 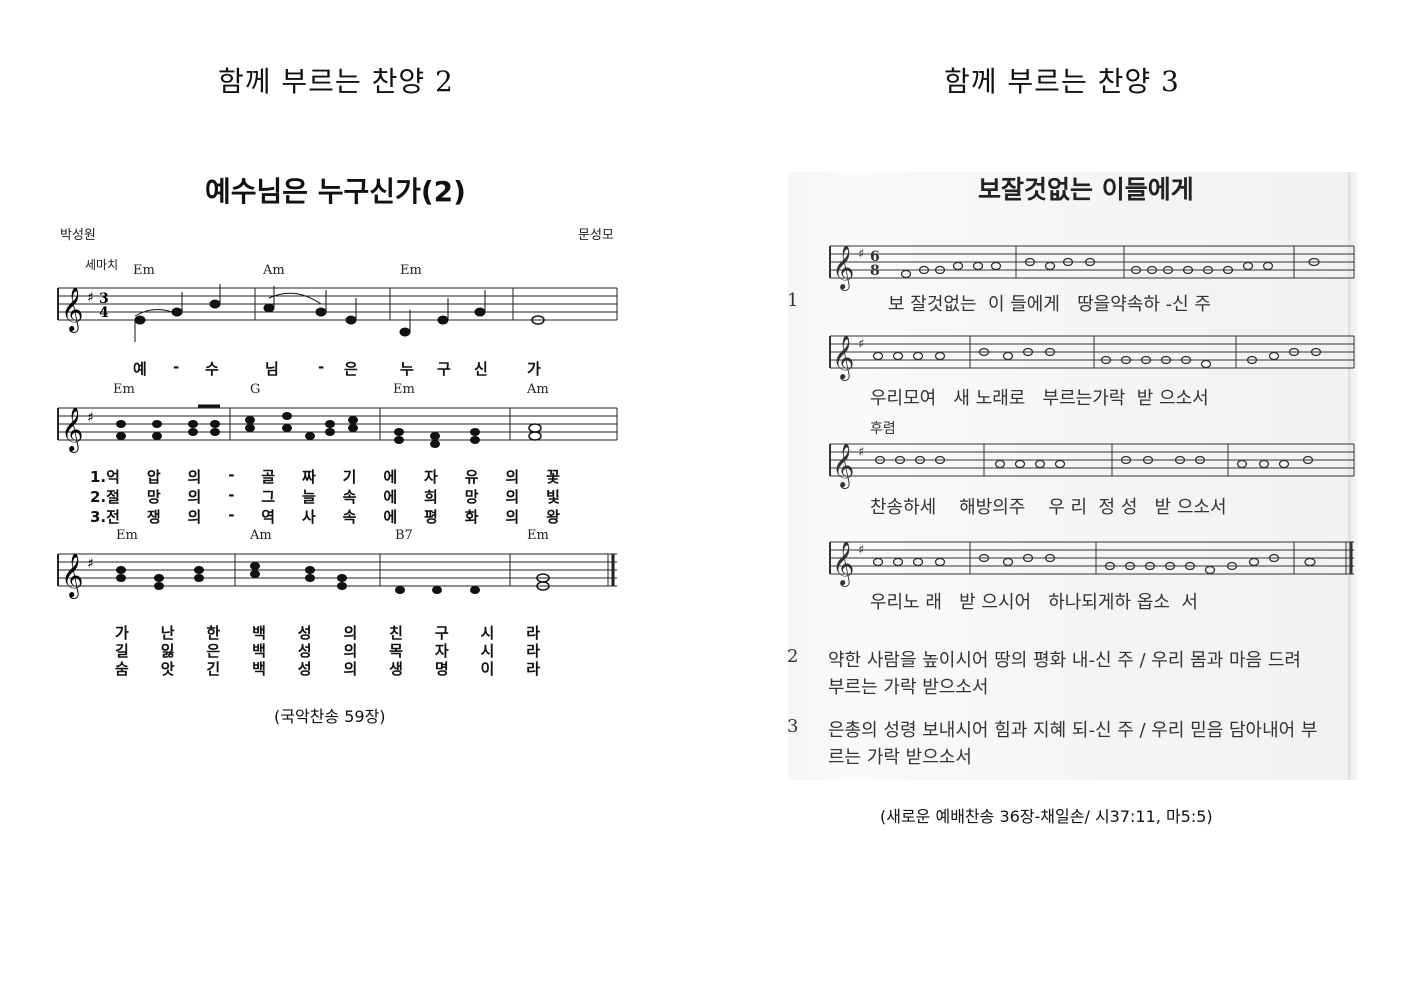 What do you see at coordinates (337, 313) in the screenshot?
I see `staff-left-1: 𝄞 ♯ 3 4` at bounding box center [337, 313].